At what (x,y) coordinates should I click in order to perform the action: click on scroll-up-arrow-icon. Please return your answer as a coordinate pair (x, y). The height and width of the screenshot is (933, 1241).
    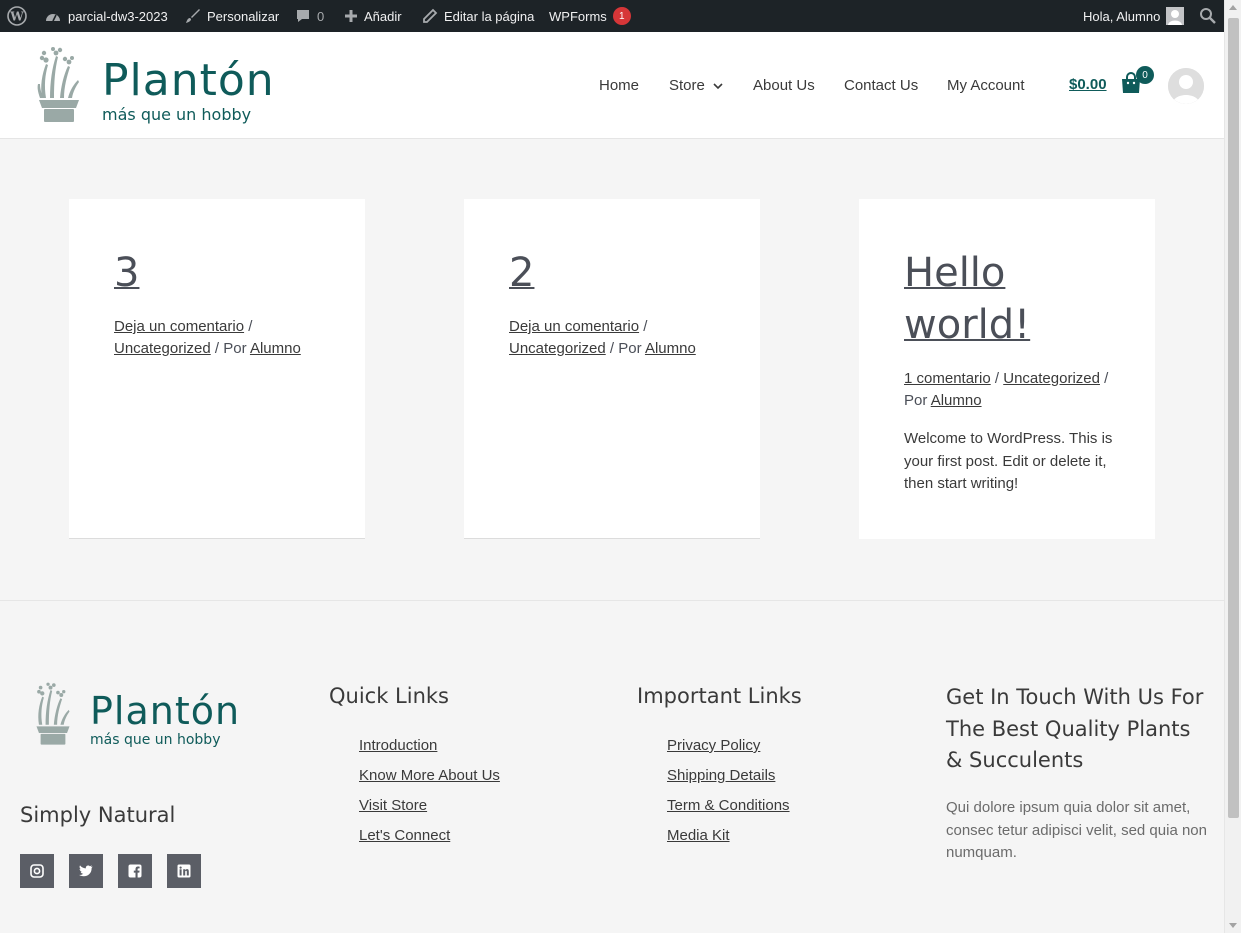
    Looking at the image, I should click on (1233, 7).